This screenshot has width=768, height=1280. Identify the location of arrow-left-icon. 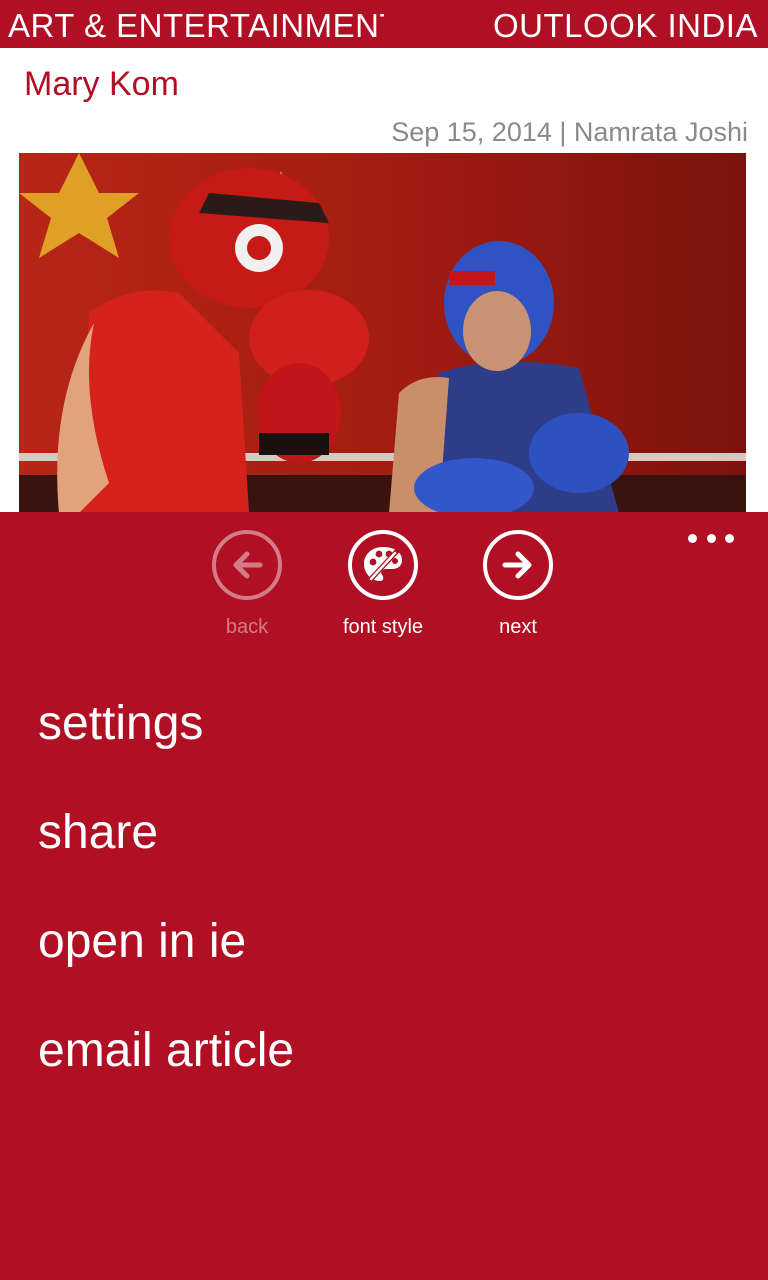
(247, 565).